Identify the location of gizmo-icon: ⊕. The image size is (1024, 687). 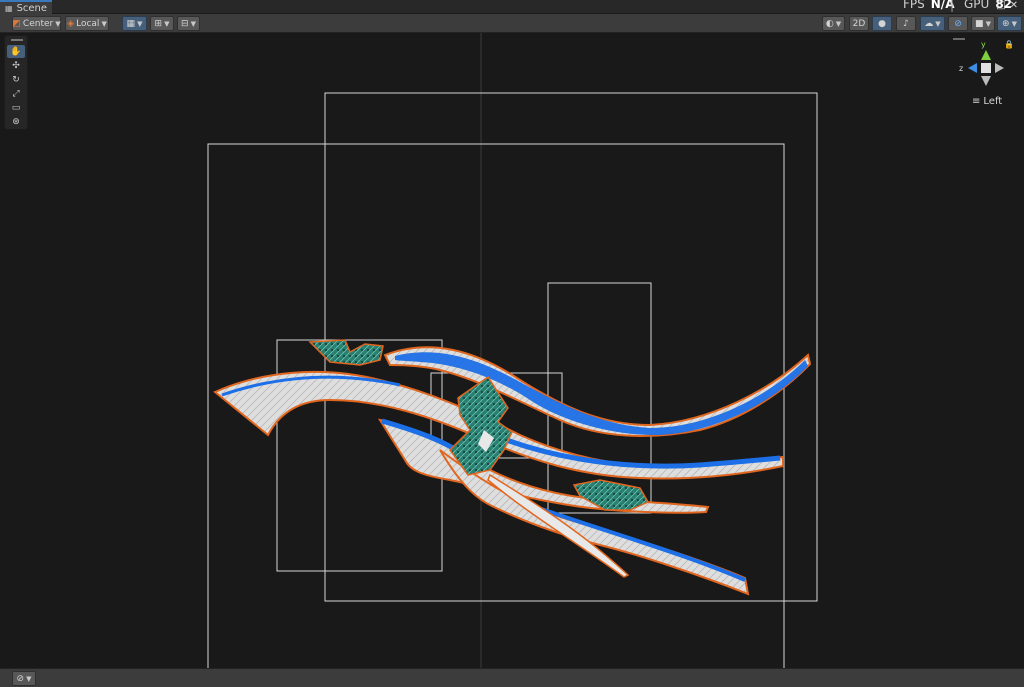
(1006, 23).